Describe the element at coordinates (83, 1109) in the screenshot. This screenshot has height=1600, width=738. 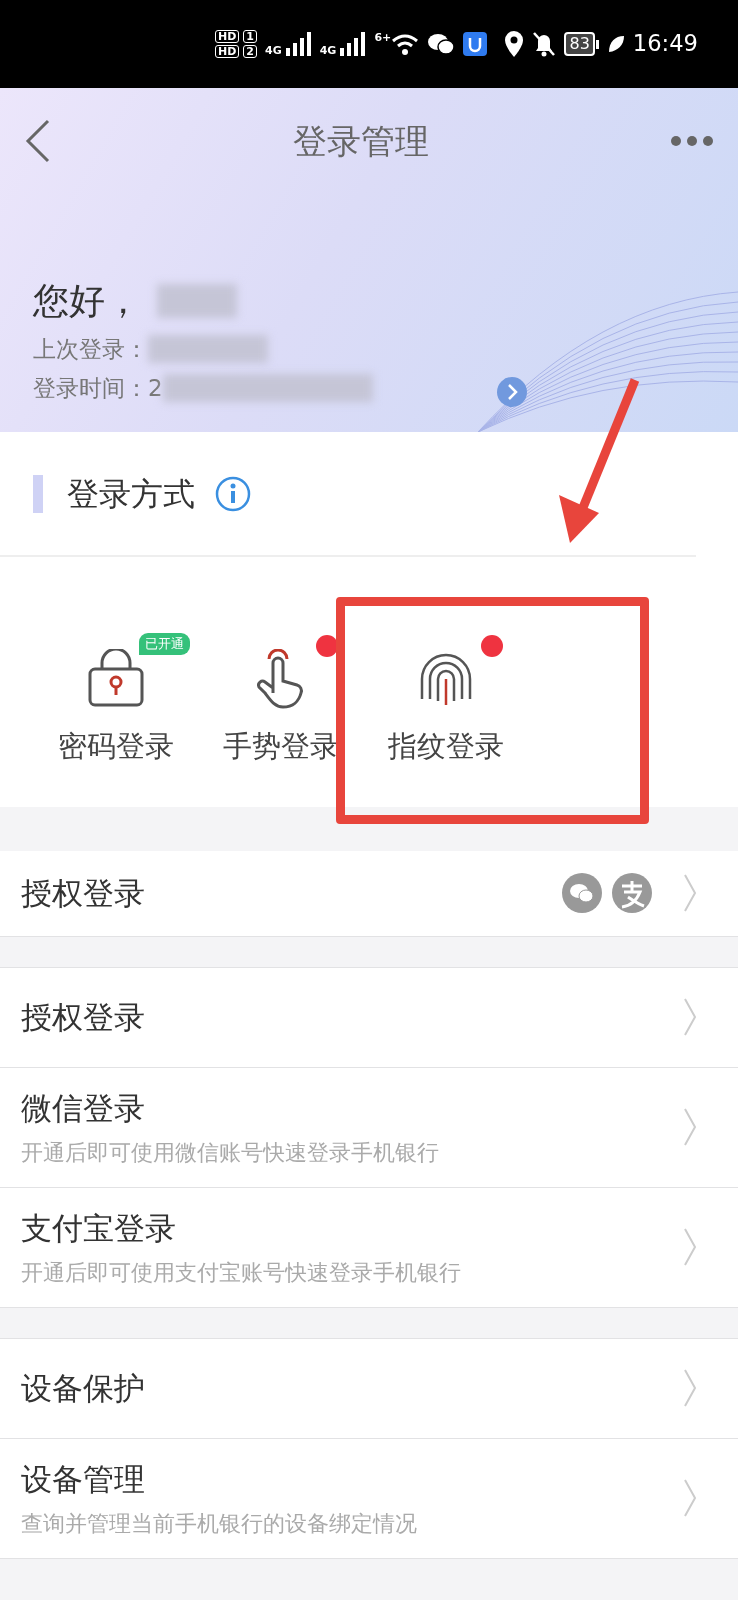
I see `row-title: 微信登录` at that location.